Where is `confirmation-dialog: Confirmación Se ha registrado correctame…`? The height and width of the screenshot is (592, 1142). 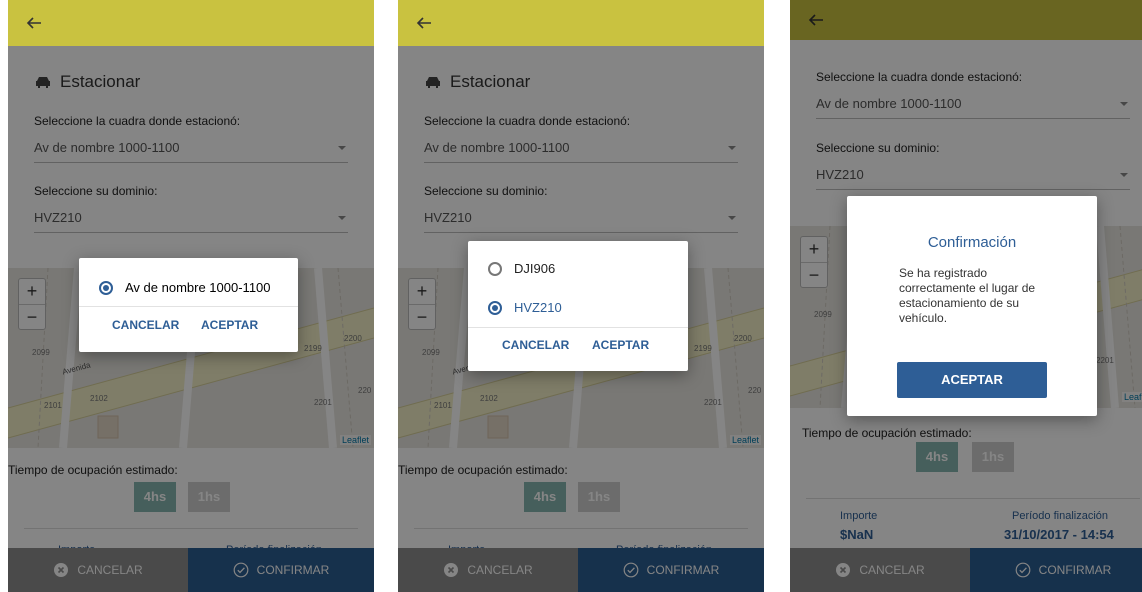 confirmation-dialog: Confirmación Se ha registrado correctame… is located at coordinates (972, 306).